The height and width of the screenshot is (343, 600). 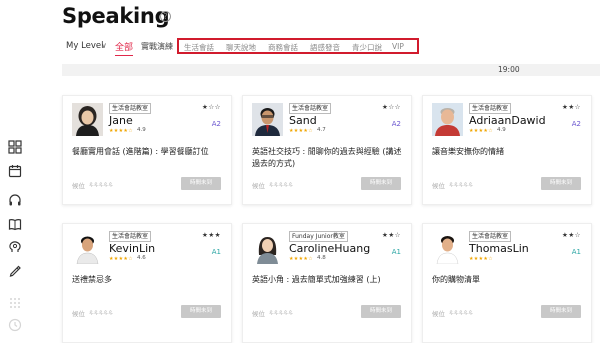 What do you see at coordinates (121, 120) in the screenshot?
I see `teacher-name: Jane` at bounding box center [121, 120].